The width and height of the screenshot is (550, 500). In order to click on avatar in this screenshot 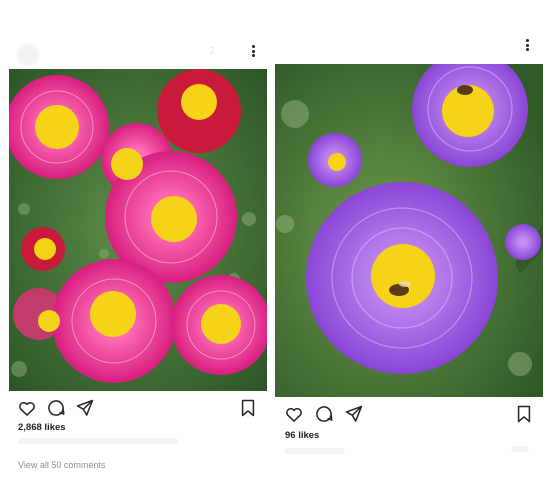, I will do `click(28, 55)`.